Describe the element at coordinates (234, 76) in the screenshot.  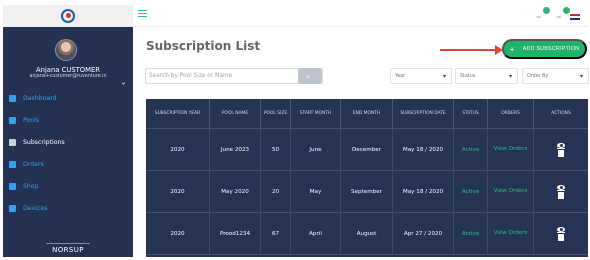
I see `search-input: Search by Pool Size or Name` at that location.